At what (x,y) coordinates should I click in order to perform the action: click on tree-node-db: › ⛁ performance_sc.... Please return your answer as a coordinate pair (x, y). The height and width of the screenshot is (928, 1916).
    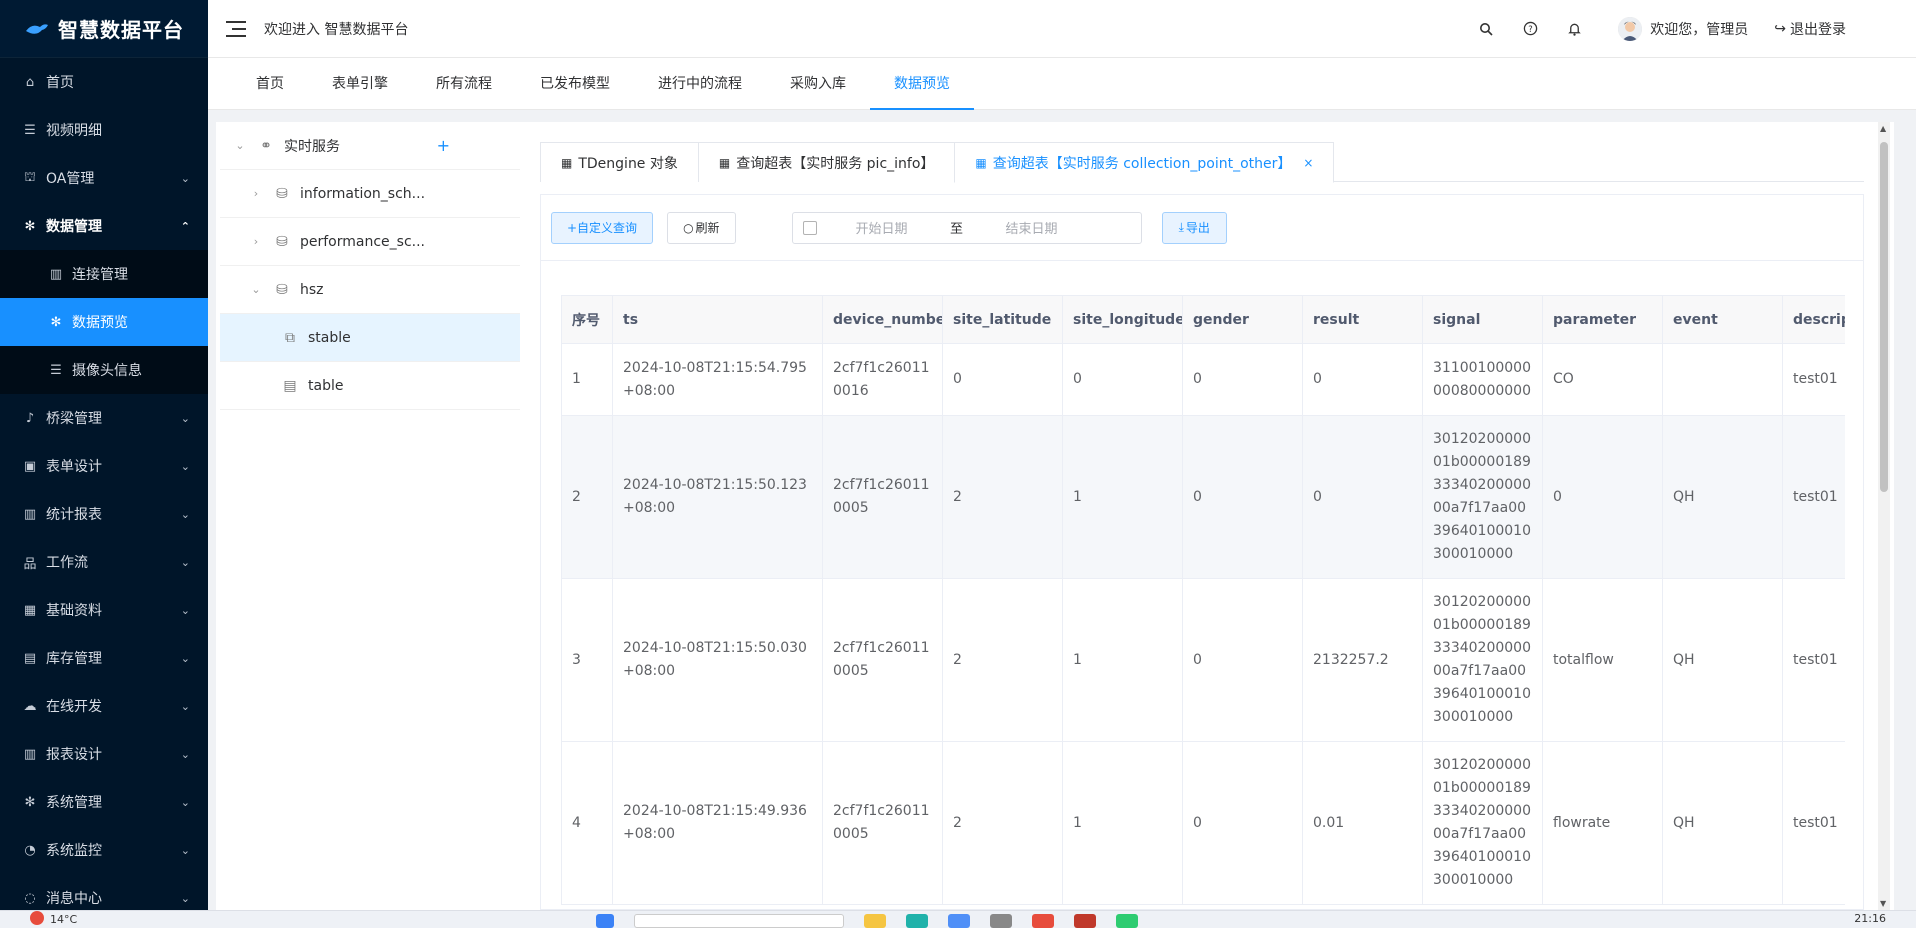
    Looking at the image, I should click on (370, 242).